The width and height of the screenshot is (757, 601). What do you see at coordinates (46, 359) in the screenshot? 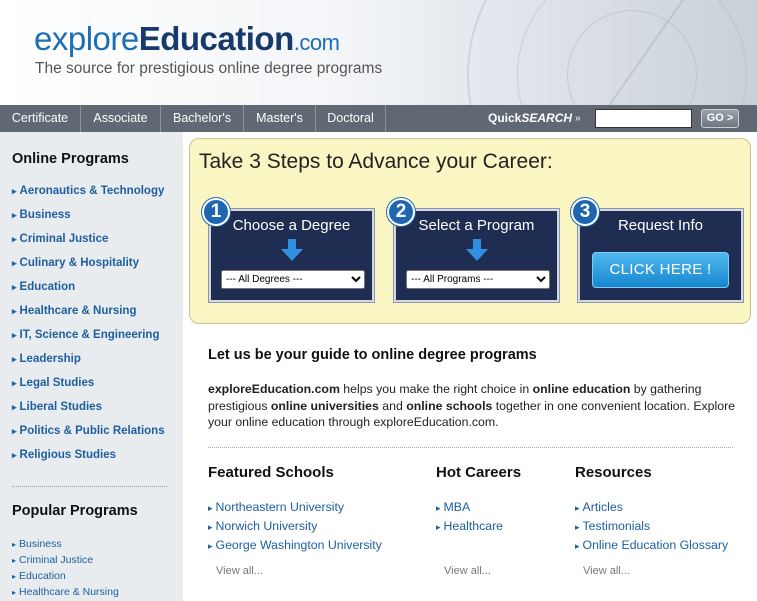
I see `sidebar-item-leadership: Leadership` at bounding box center [46, 359].